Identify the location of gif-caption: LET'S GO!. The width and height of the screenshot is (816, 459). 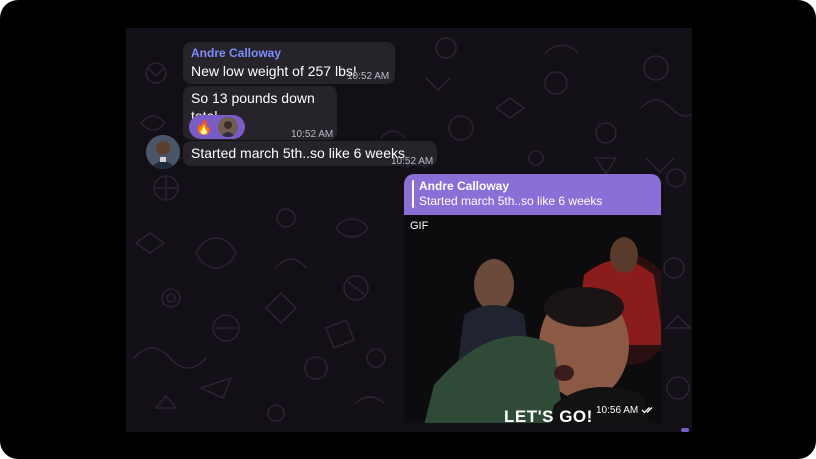
(548, 415).